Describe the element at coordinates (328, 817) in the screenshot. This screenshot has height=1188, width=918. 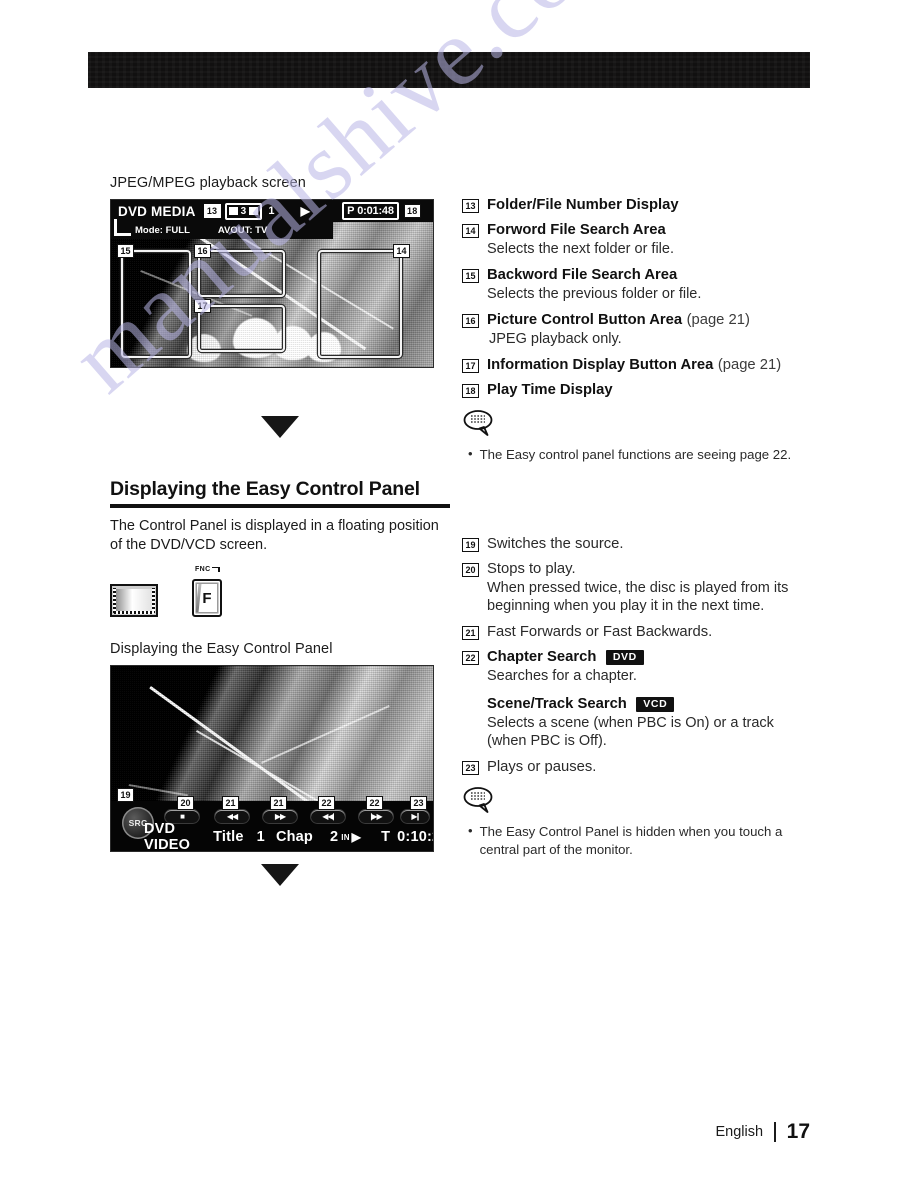
I see `previous-chapter-button: ◀◀|` at that location.